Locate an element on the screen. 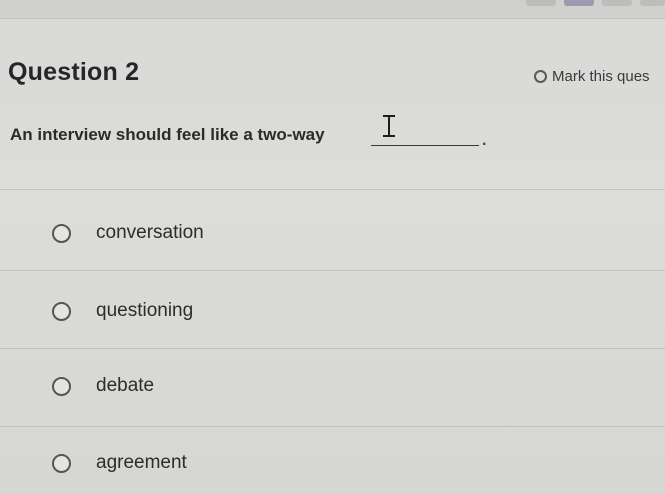  question-prompt: An interview should feel like a two-way is located at coordinates (167, 134).